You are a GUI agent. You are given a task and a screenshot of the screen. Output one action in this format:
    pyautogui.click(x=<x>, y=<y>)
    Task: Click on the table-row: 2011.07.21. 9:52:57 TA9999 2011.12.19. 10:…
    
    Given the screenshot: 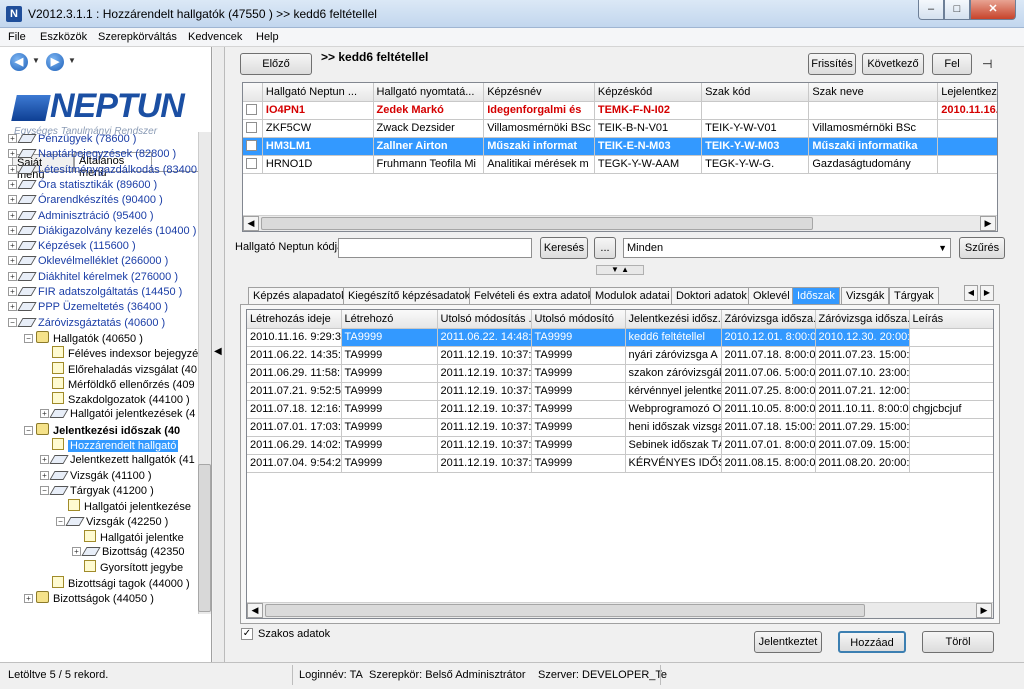 What is the action you would take?
    pyautogui.click(x=620, y=391)
    